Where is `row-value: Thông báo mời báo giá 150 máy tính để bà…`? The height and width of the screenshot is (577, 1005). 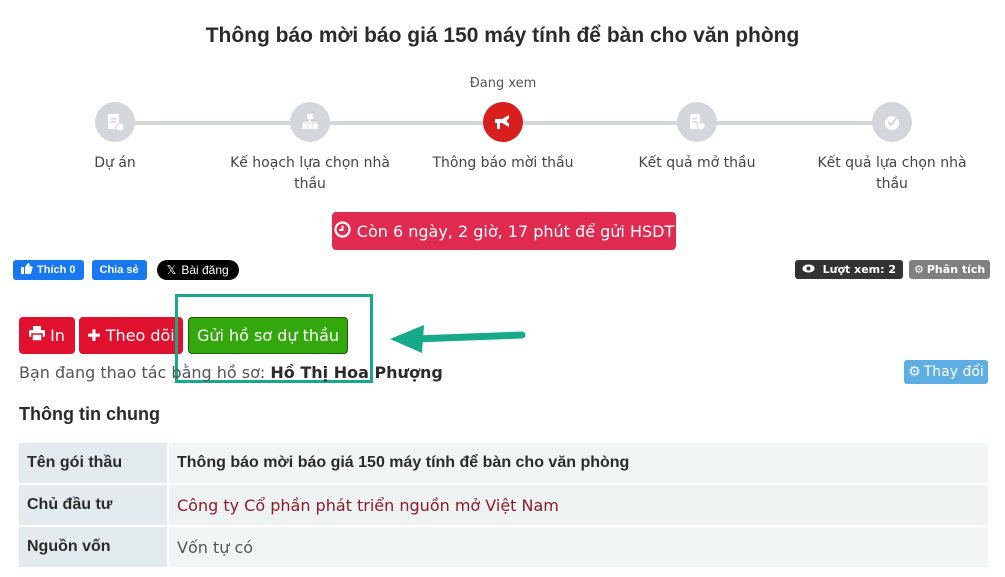 row-value: Thông báo mời báo giá 150 máy tính để bà… is located at coordinates (578, 463).